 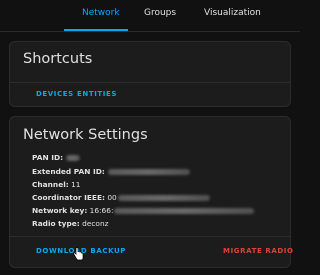 I want to click on tab-bar-divider, so click(x=150, y=31).